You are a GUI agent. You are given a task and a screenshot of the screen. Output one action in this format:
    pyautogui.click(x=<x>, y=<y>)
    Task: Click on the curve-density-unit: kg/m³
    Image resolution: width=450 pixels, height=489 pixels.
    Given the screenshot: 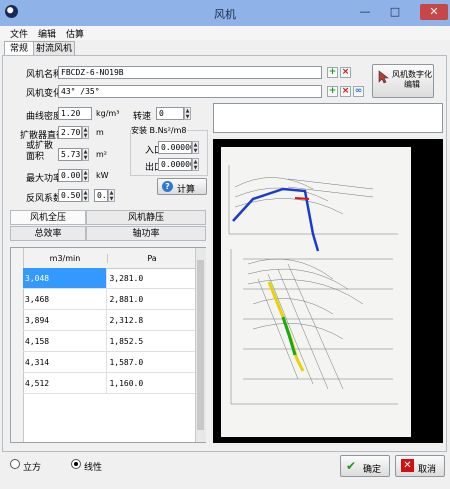 What is the action you would take?
    pyautogui.click(x=108, y=113)
    